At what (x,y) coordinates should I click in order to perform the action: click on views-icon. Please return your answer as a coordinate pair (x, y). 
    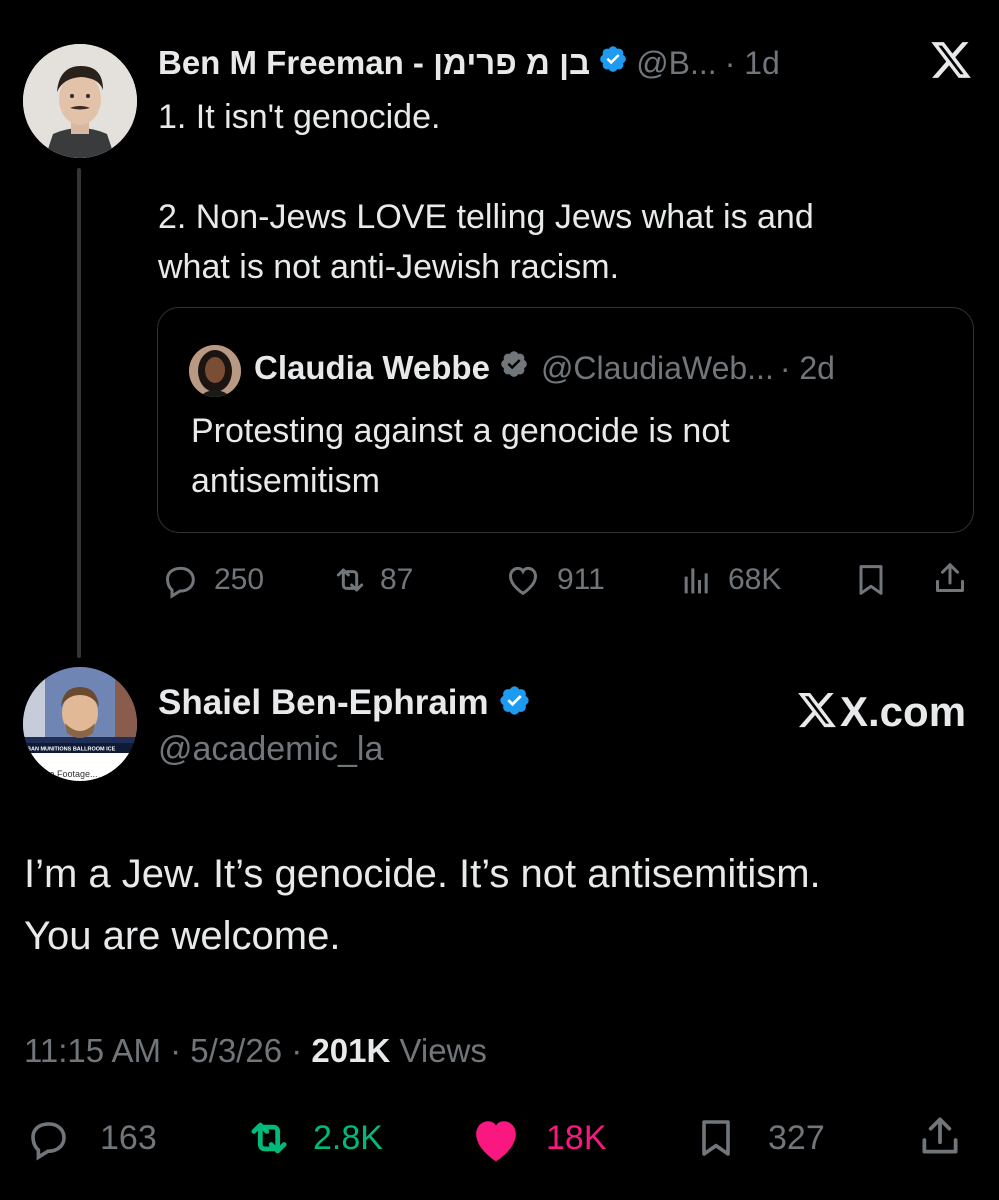
    Looking at the image, I should click on (698, 580).